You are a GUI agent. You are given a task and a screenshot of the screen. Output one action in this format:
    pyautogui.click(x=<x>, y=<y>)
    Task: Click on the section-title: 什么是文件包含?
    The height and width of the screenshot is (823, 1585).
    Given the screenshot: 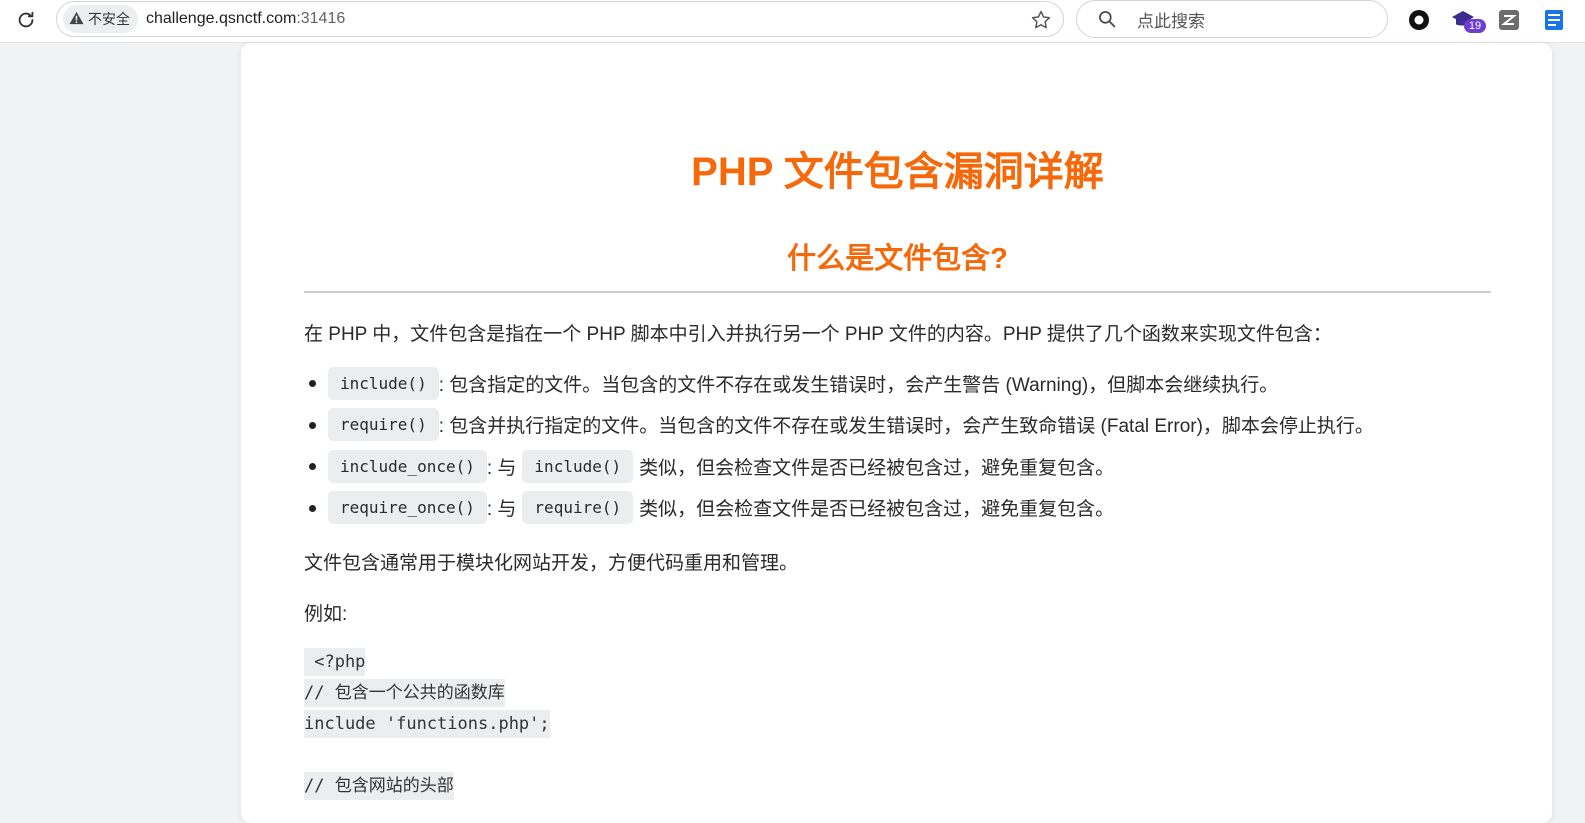 What is the action you would take?
    pyautogui.click(x=897, y=259)
    